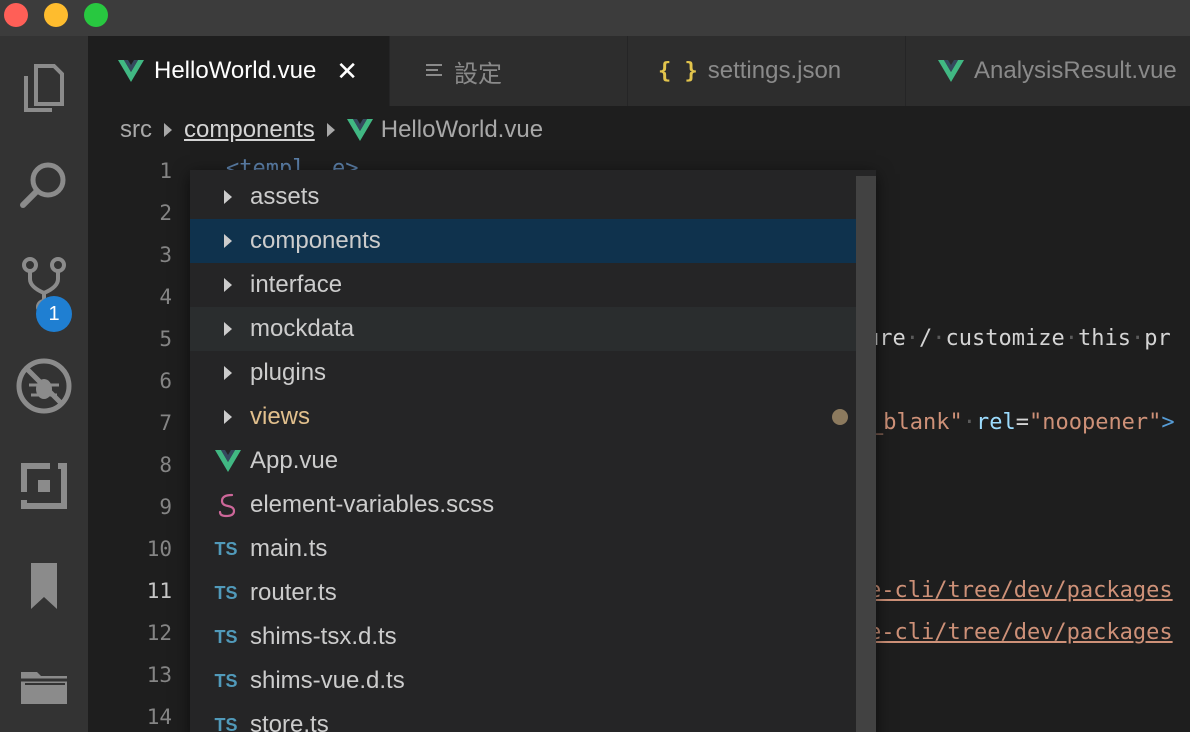 Image resolution: width=1190 pixels, height=732 pixels. Describe the element at coordinates (866, 454) in the screenshot. I see `dropdown-scrollbar` at that location.